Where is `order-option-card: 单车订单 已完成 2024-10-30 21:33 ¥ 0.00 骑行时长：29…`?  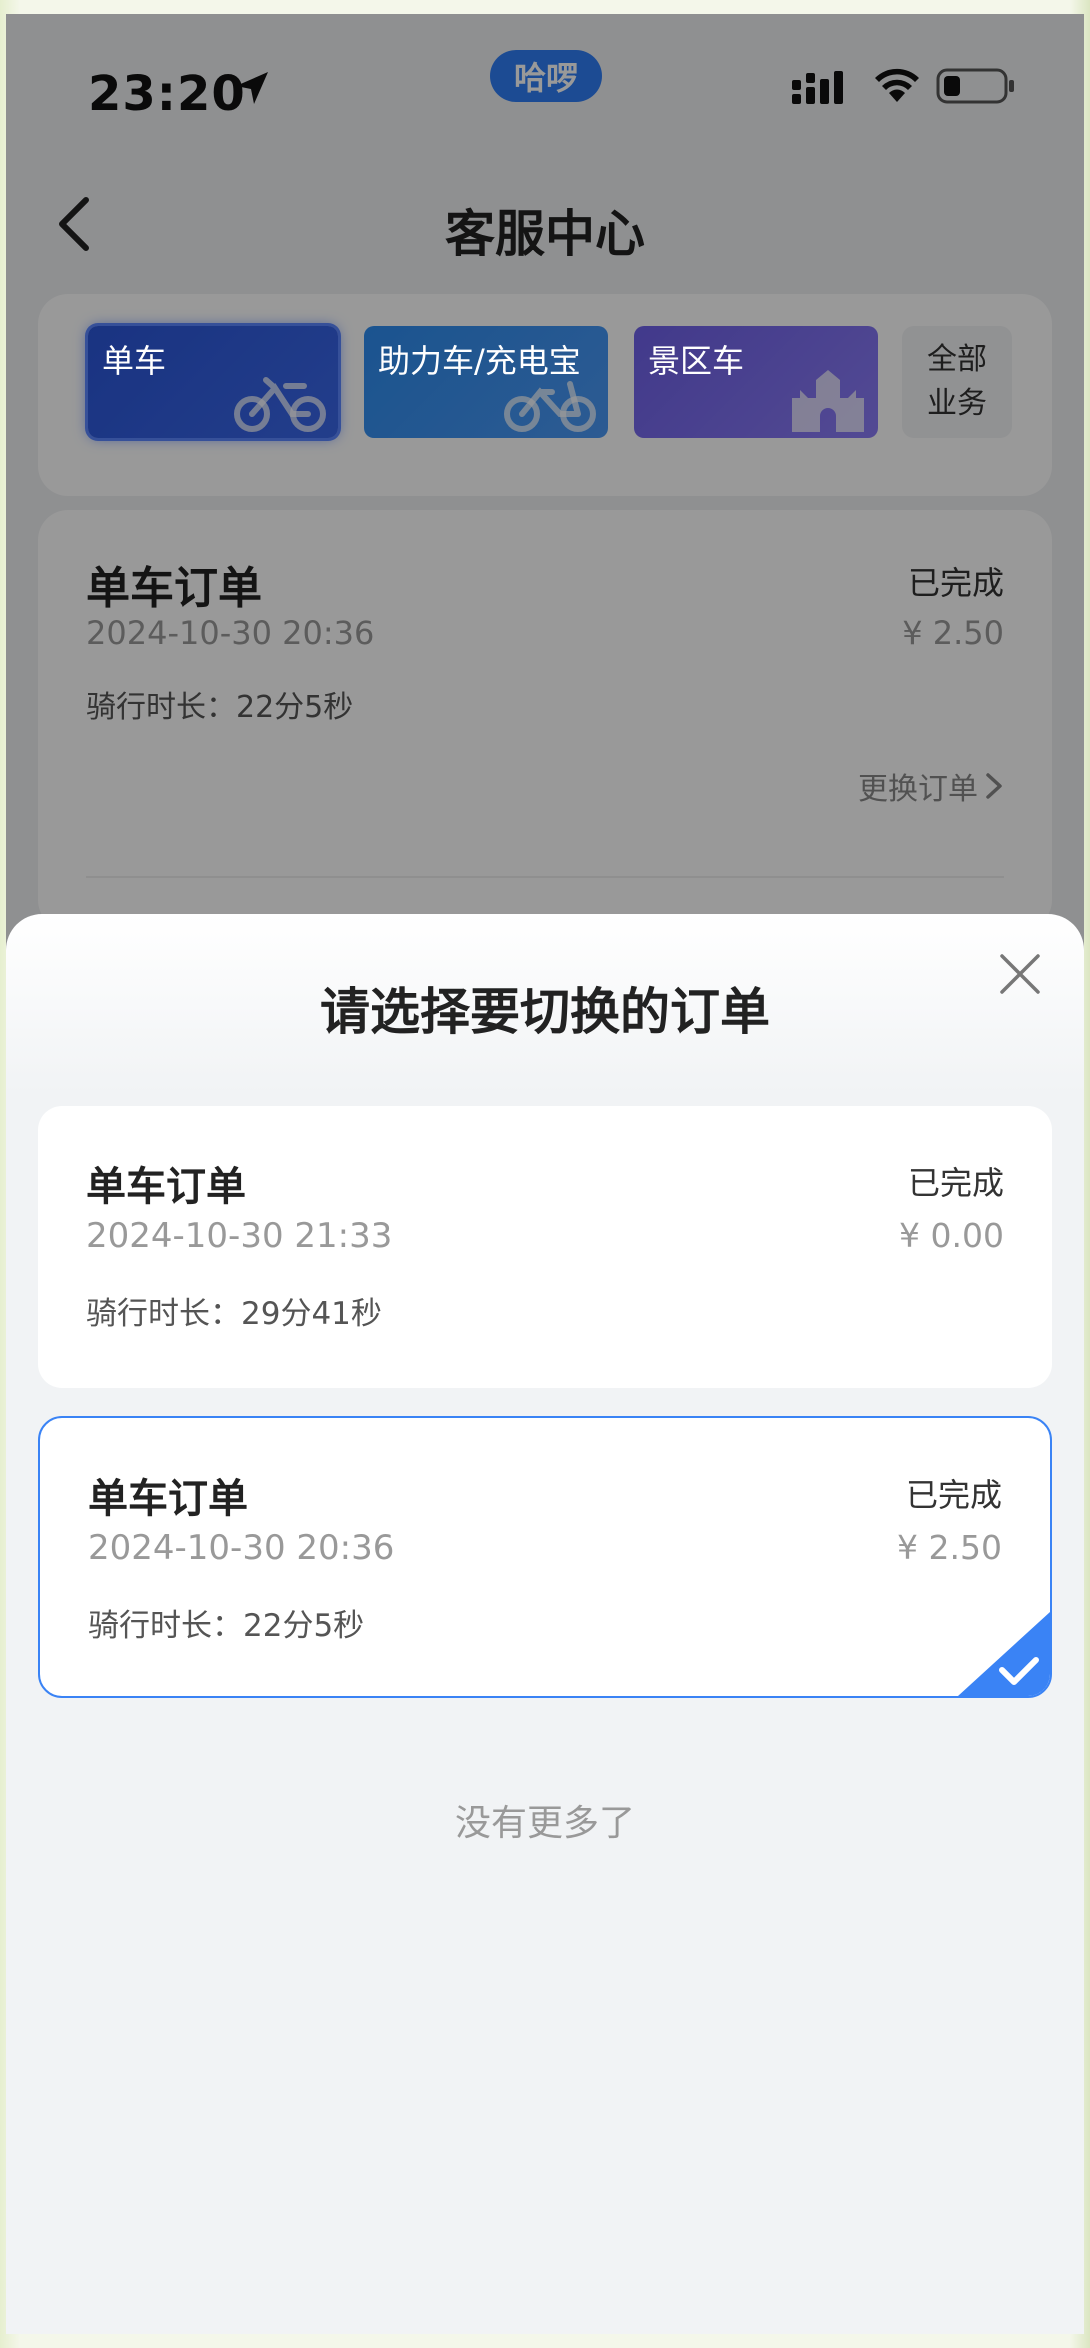
order-option-card: 单车订单 已完成 2024-10-30 21:33 ¥ 0.00 骑行时长：29… is located at coordinates (545, 1247).